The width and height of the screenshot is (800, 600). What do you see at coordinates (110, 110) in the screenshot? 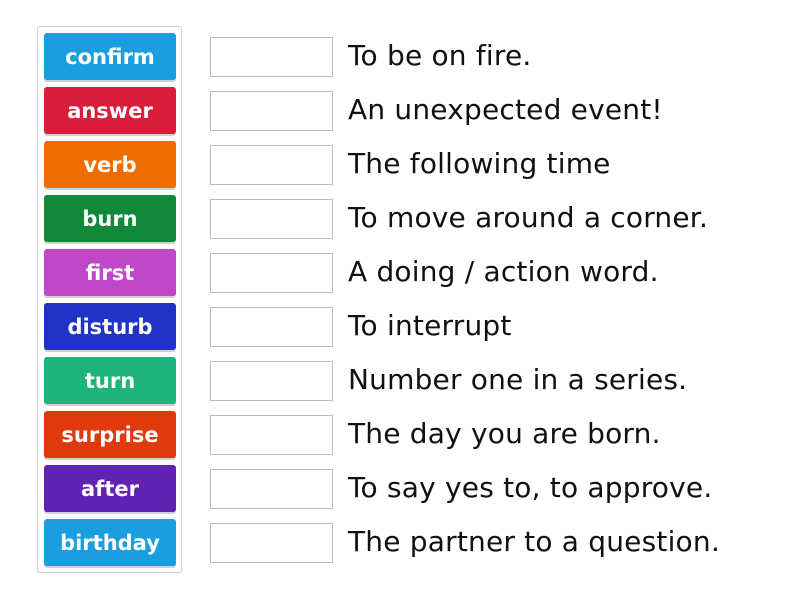
I see `word-tile-answer: answer` at bounding box center [110, 110].